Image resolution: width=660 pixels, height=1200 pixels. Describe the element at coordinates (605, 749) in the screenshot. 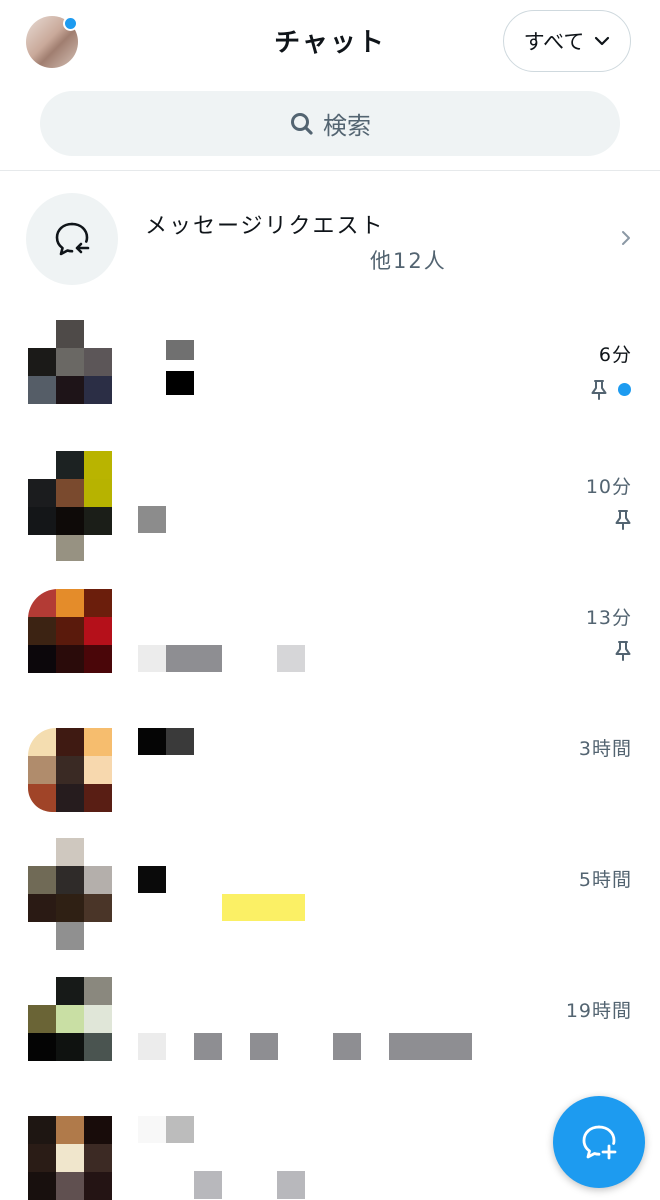

I see `chat-timestamp: 3時間` at that location.